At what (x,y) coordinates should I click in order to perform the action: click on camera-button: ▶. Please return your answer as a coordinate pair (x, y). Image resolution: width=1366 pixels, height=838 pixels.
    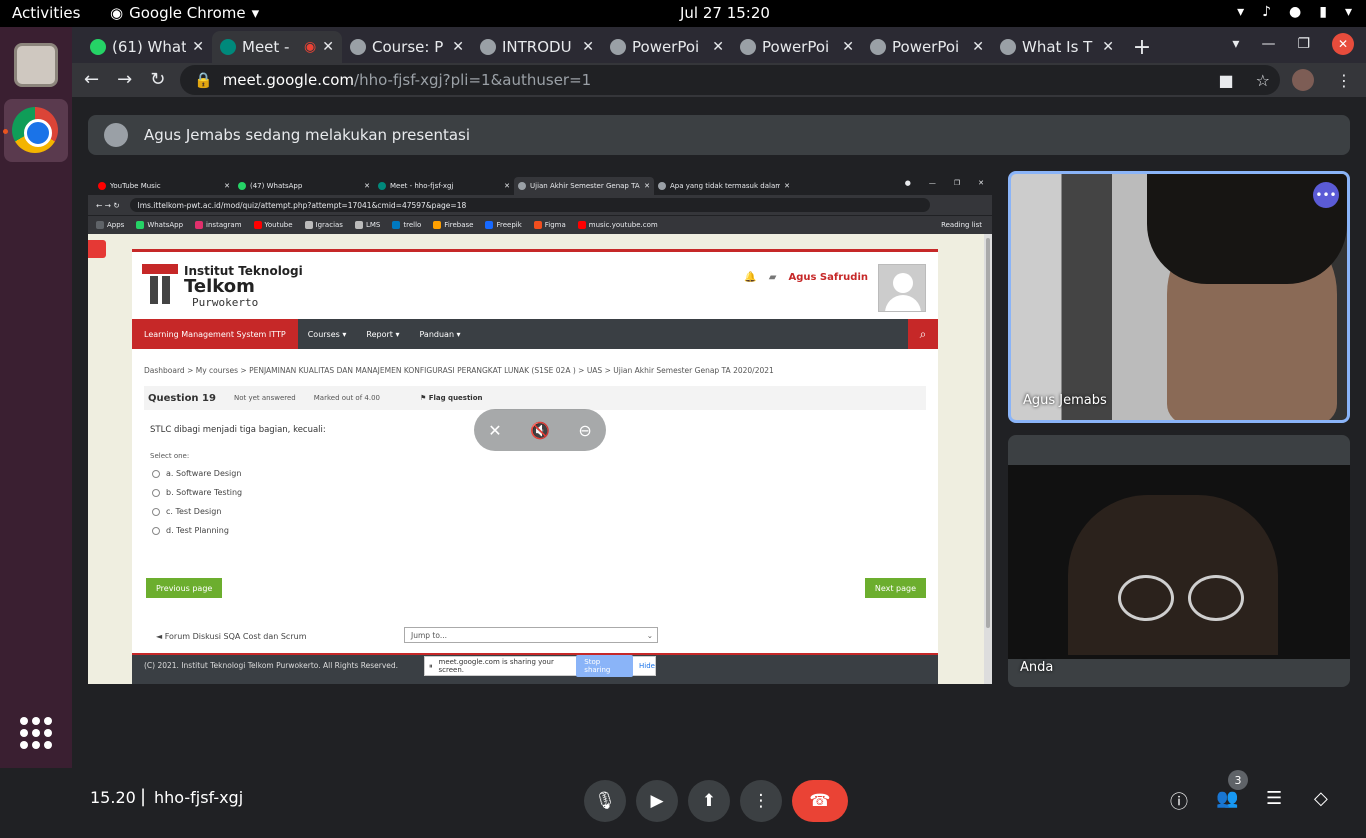
    Looking at the image, I should click on (657, 801).